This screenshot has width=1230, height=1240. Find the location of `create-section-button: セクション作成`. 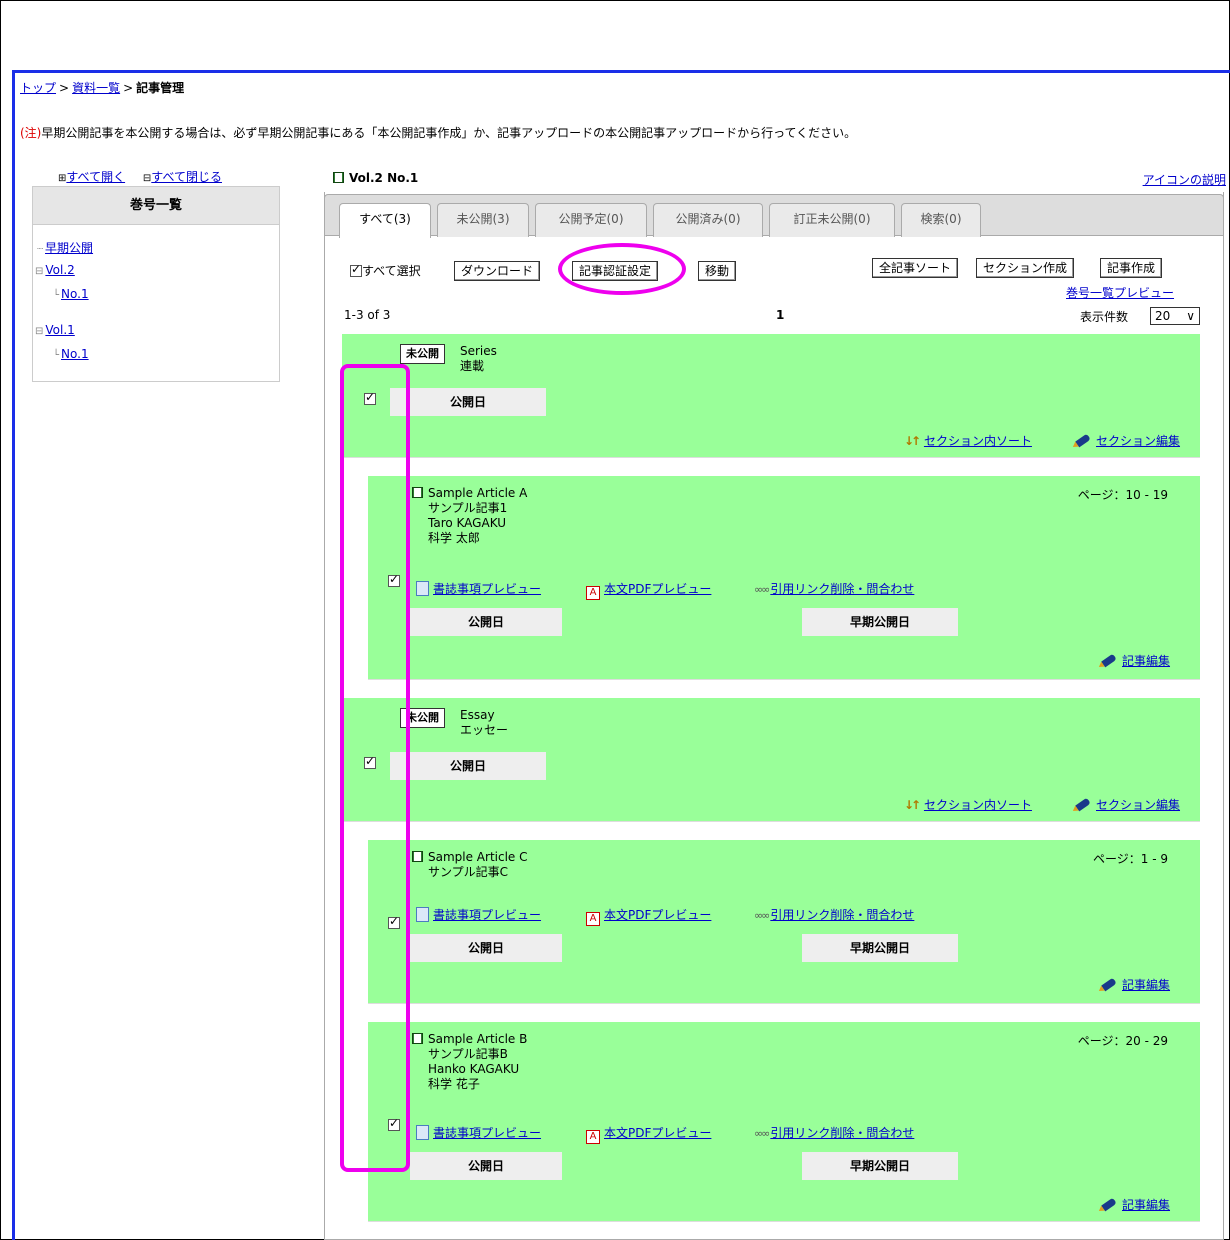

create-section-button: セクション作成 is located at coordinates (1025, 268).